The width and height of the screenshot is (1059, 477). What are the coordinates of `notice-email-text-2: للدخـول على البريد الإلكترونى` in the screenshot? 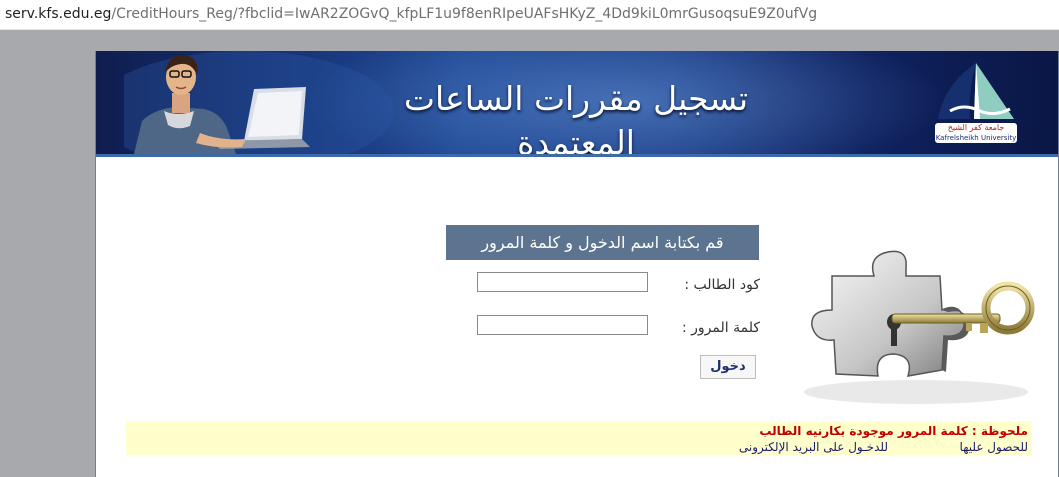 It's located at (813, 447).